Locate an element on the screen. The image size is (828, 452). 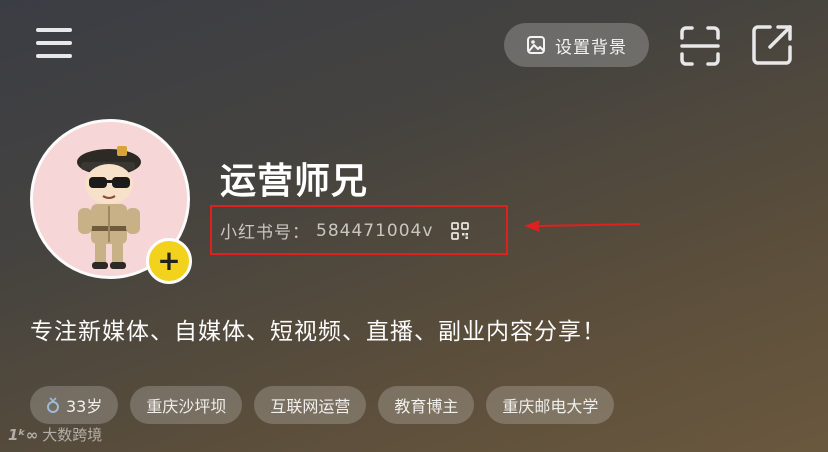
set-background-button: 设置背景 is located at coordinates (576, 45).